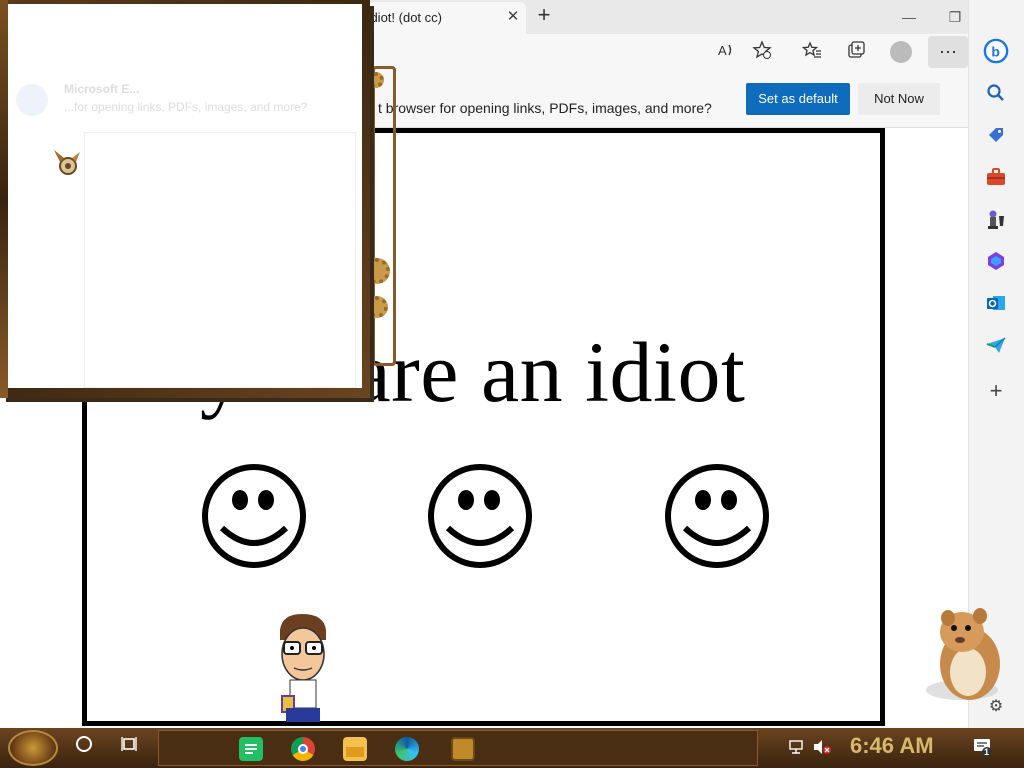 The width and height of the screenshot is (1024, 768). I want to click on favorites-icon, so click(812, 52).